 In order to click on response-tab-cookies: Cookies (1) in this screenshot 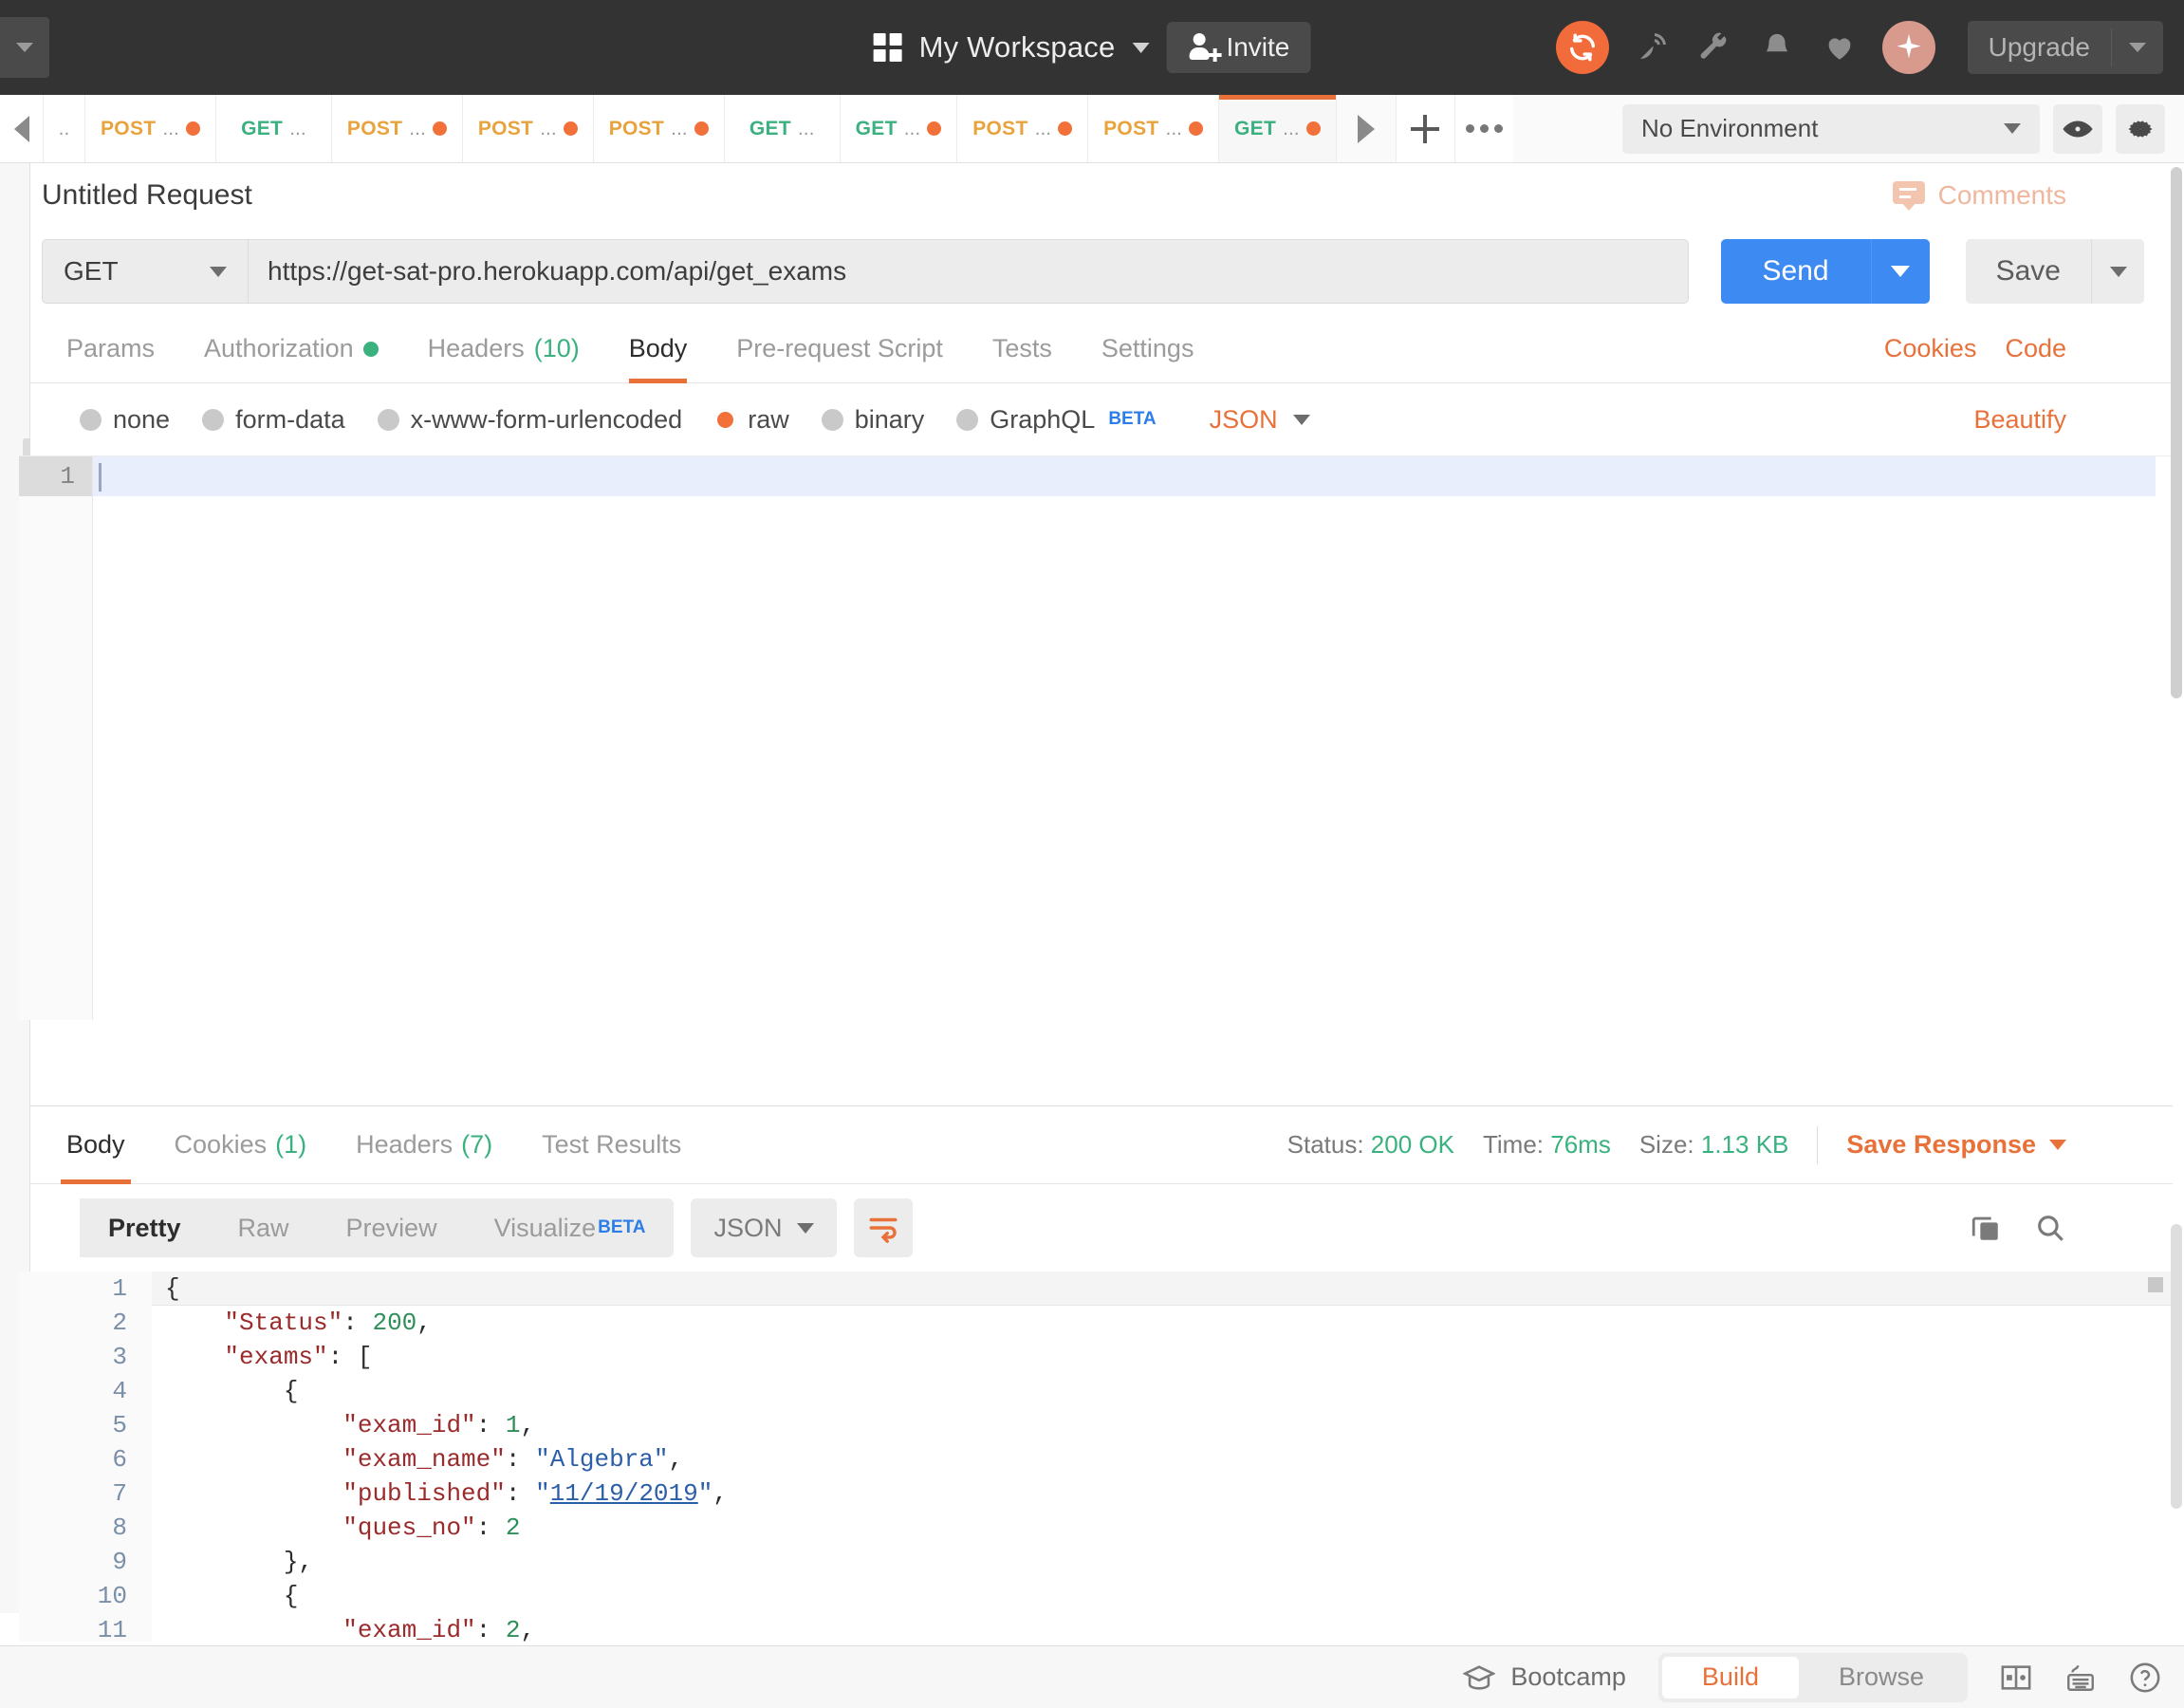, I will do `click(241, 1145)`.